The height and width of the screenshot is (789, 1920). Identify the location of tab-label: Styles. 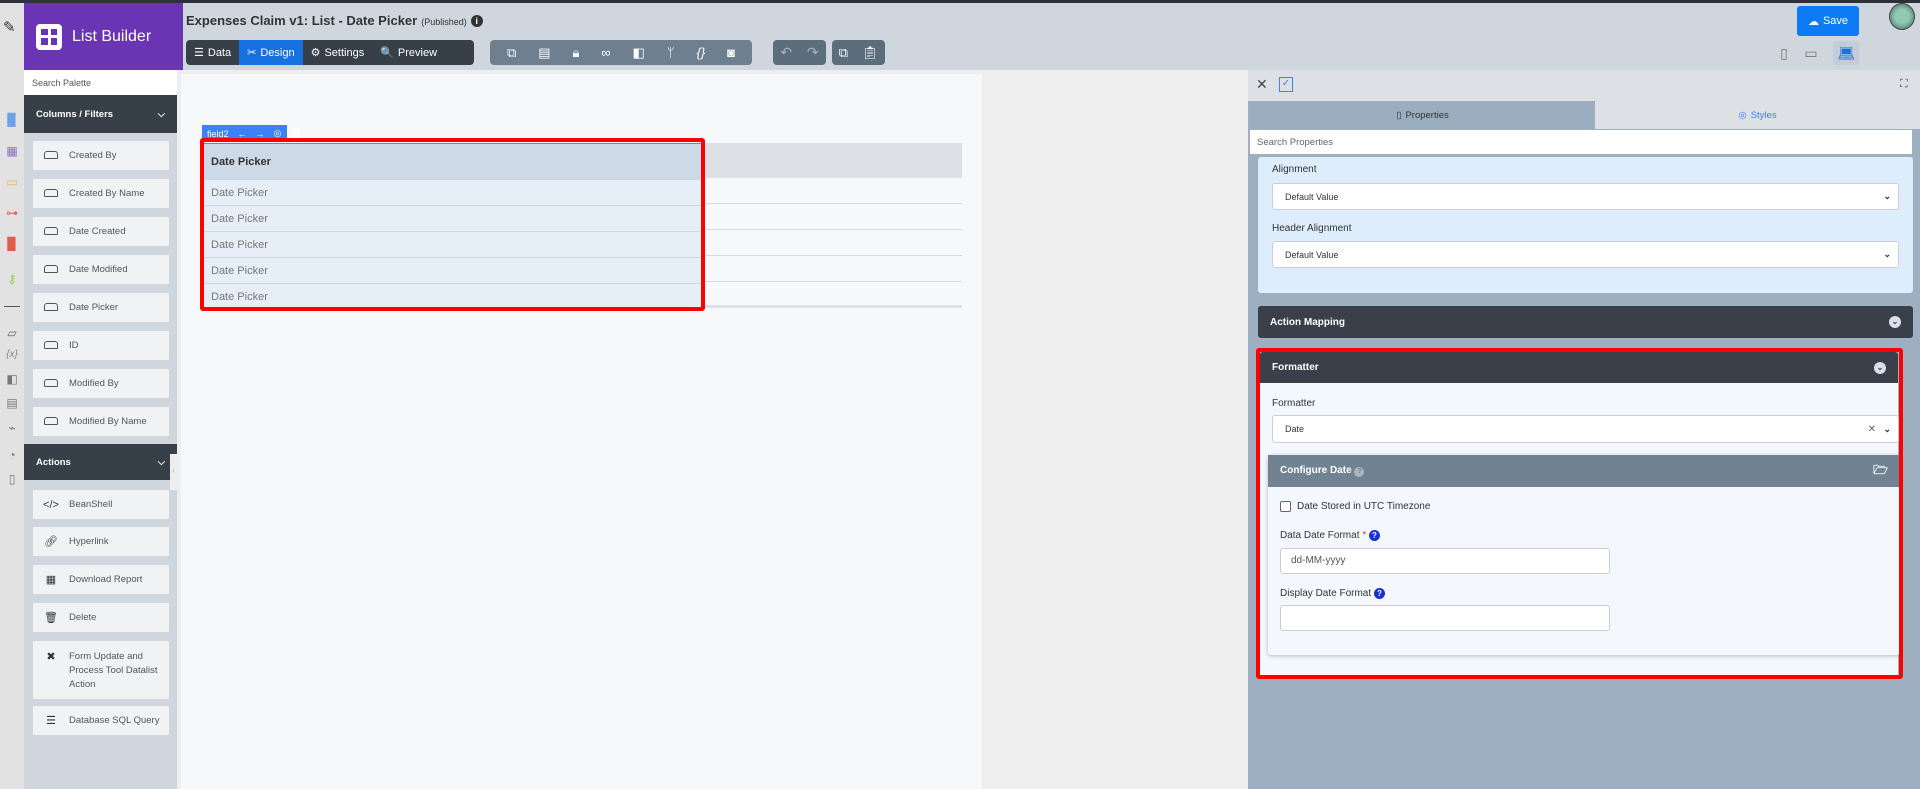
(1763, 115).